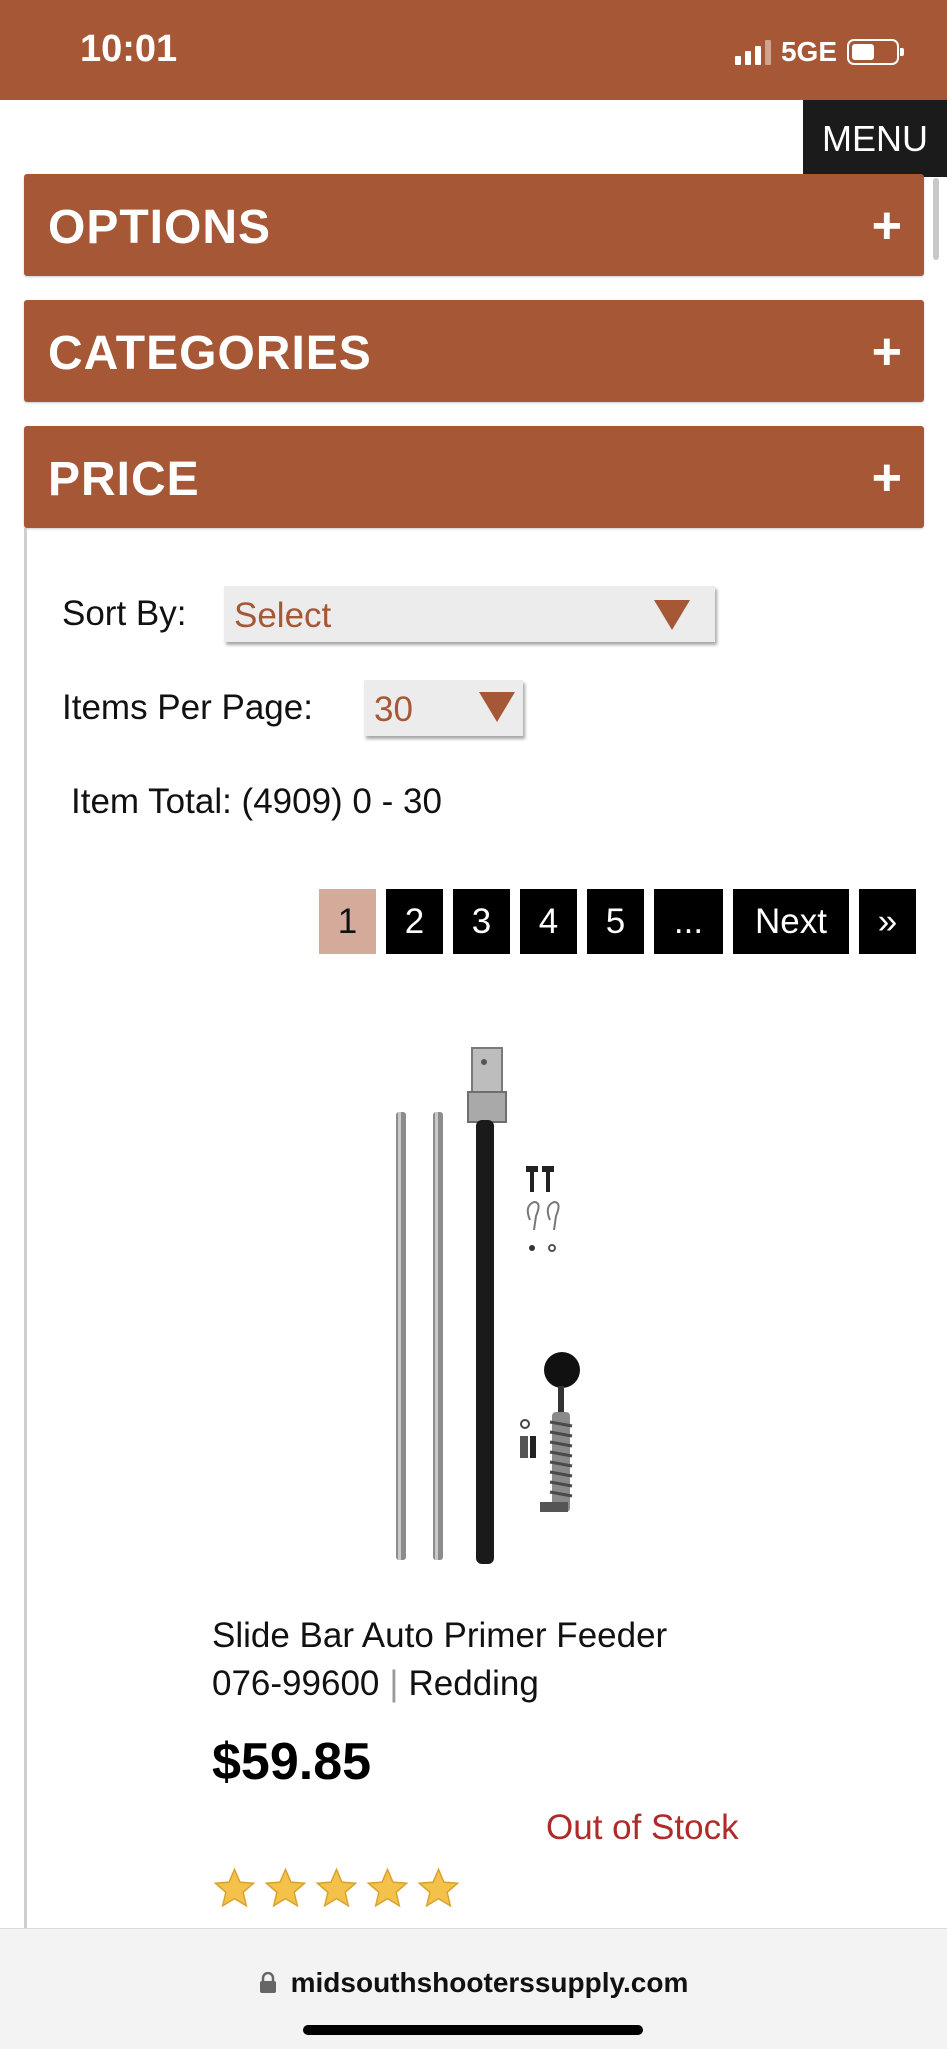  I want to click on browser-bottom-bar: midsouthshooterssupply.com, so click(473, 1988).